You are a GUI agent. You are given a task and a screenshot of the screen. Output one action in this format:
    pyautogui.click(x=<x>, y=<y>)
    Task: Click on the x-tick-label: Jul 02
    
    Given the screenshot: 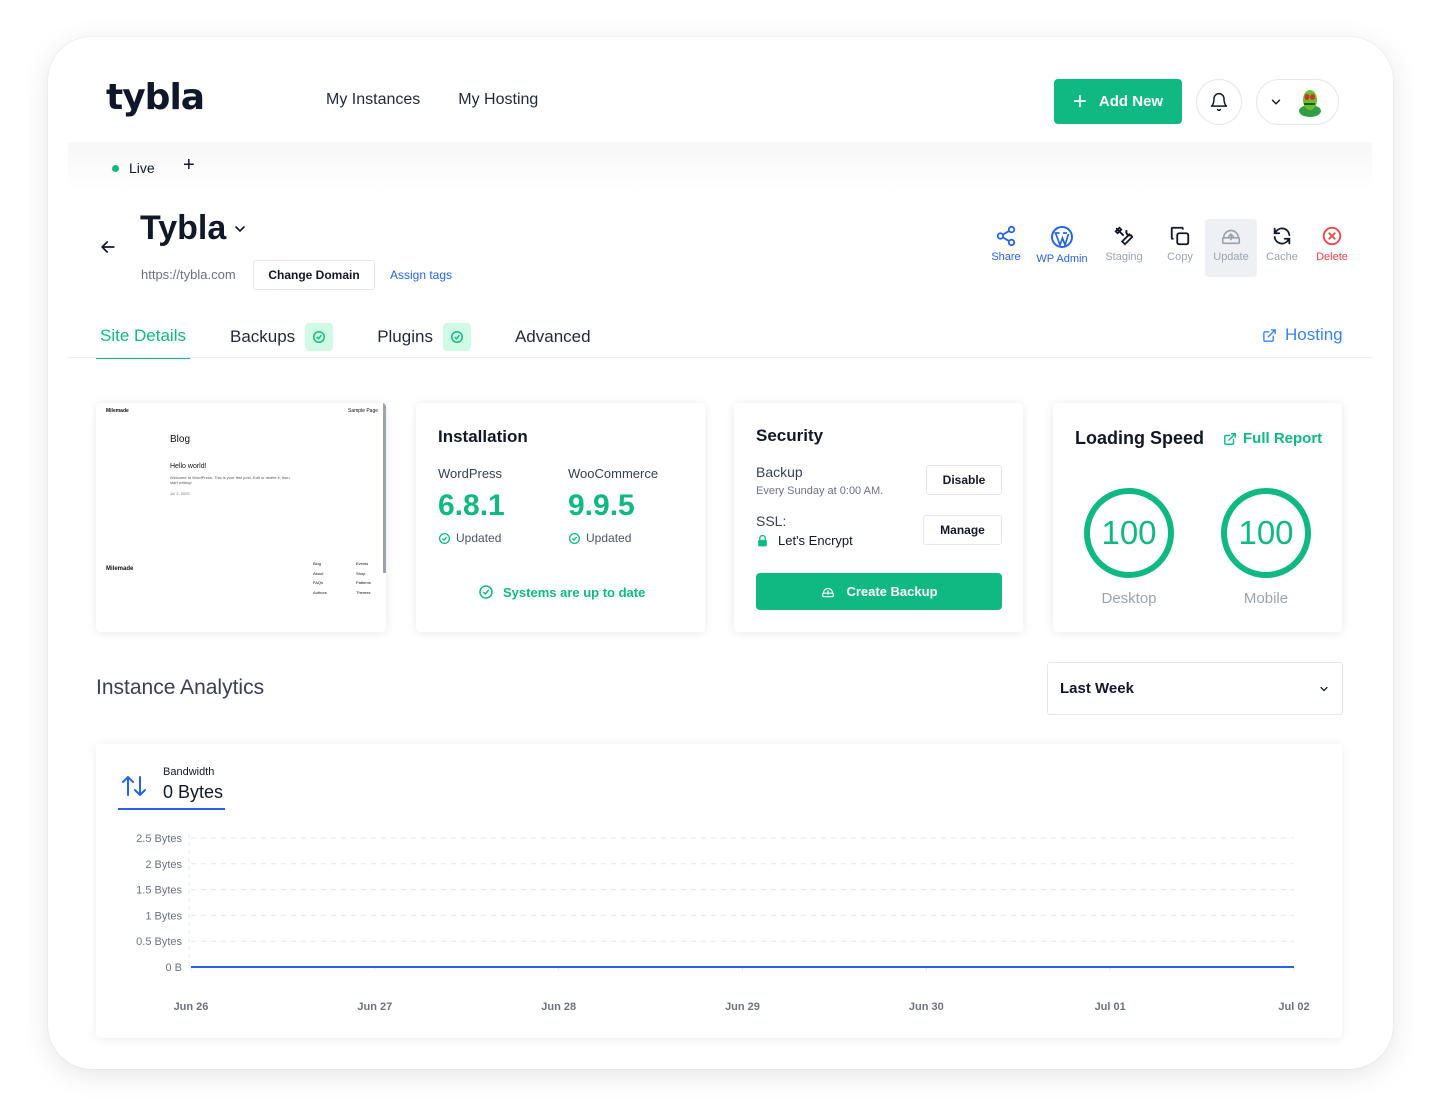 What is the action you would take?
    pyautogui.click(x=1293, y=1007)
    